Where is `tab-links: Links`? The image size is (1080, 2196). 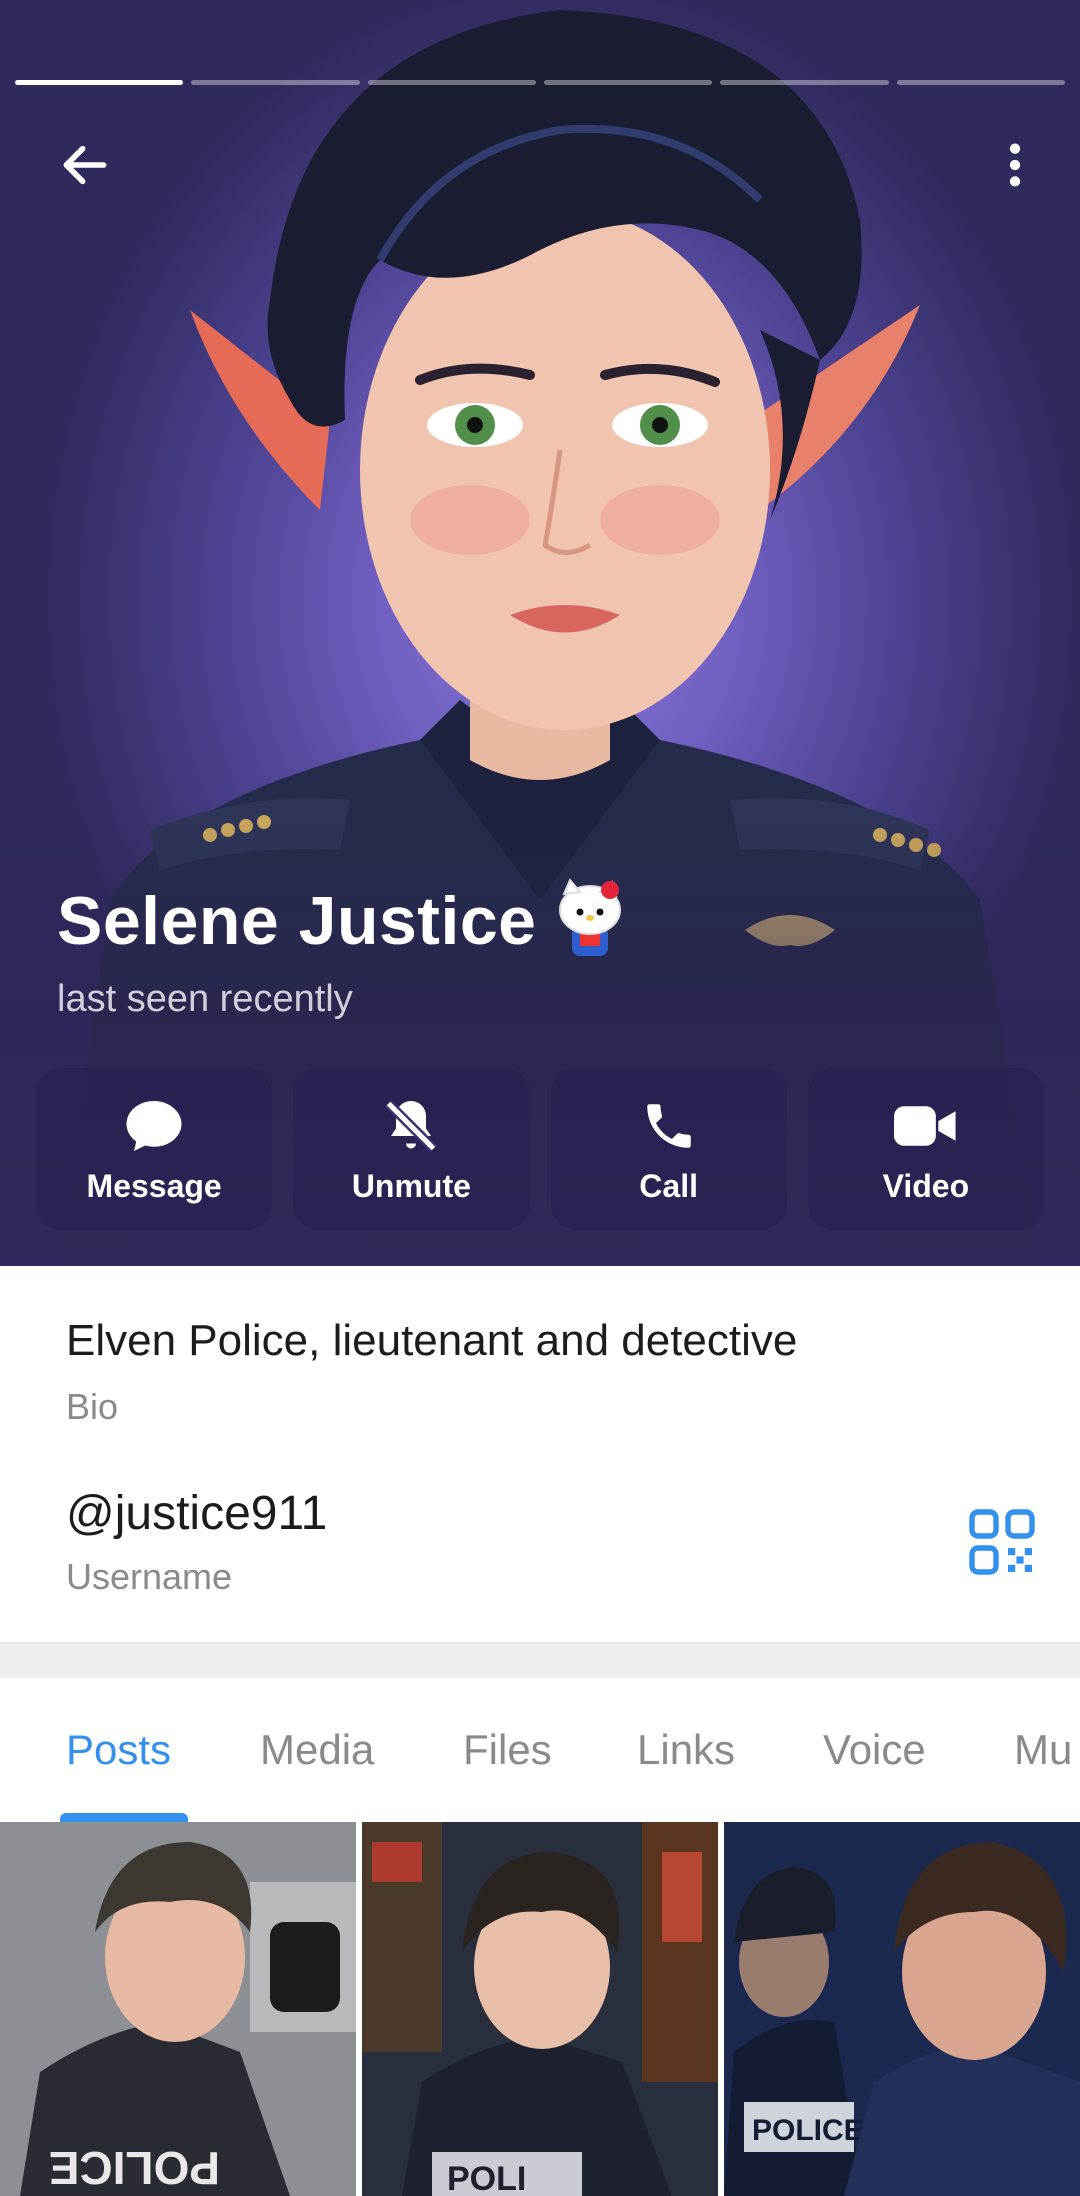
tab-links: Links is located at coordinates (686, 1750).